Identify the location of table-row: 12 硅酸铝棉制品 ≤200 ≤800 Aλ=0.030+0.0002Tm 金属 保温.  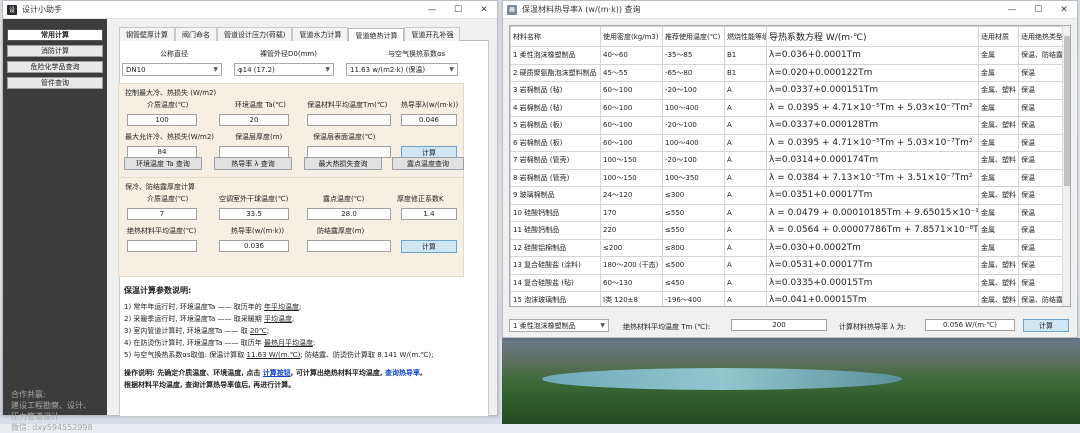
(790, 247).